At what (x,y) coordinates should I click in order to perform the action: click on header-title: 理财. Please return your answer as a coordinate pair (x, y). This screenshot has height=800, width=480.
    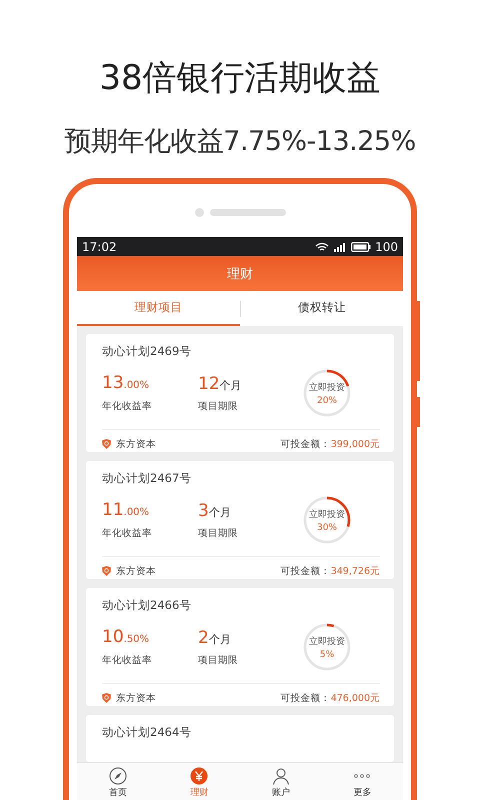
    Looking at the image, I should click on (240, 274).